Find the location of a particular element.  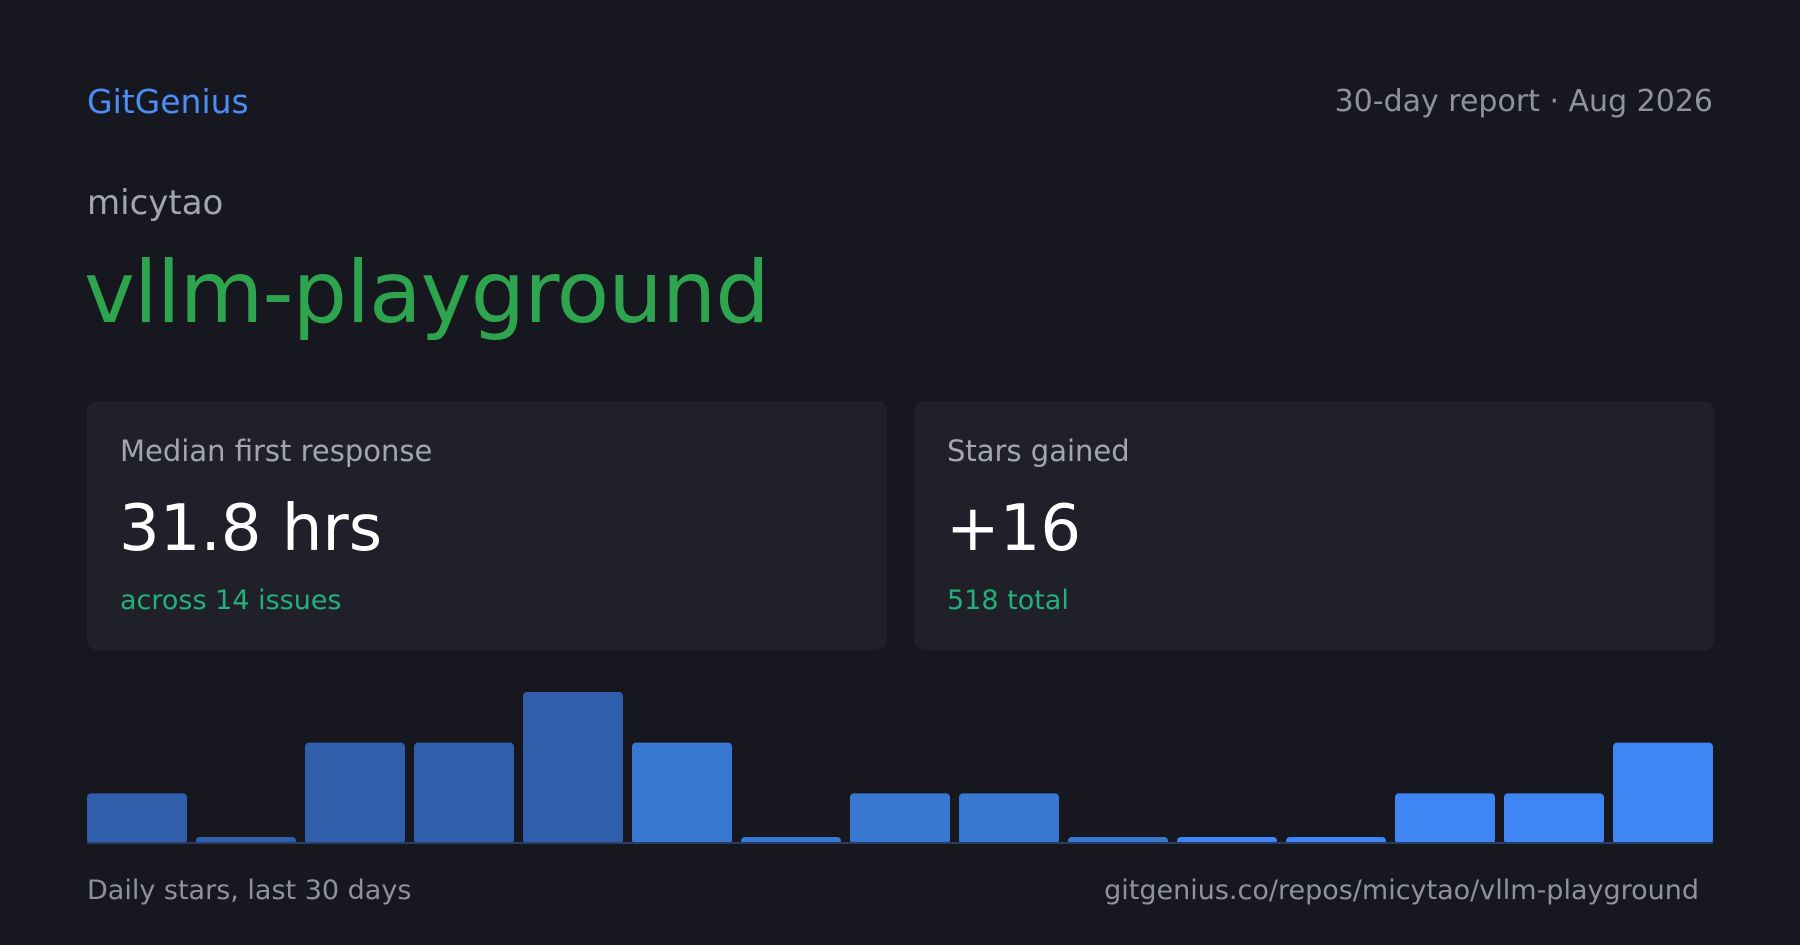

repo-name-title: vllm-playground is located at coordinates (427, 293).